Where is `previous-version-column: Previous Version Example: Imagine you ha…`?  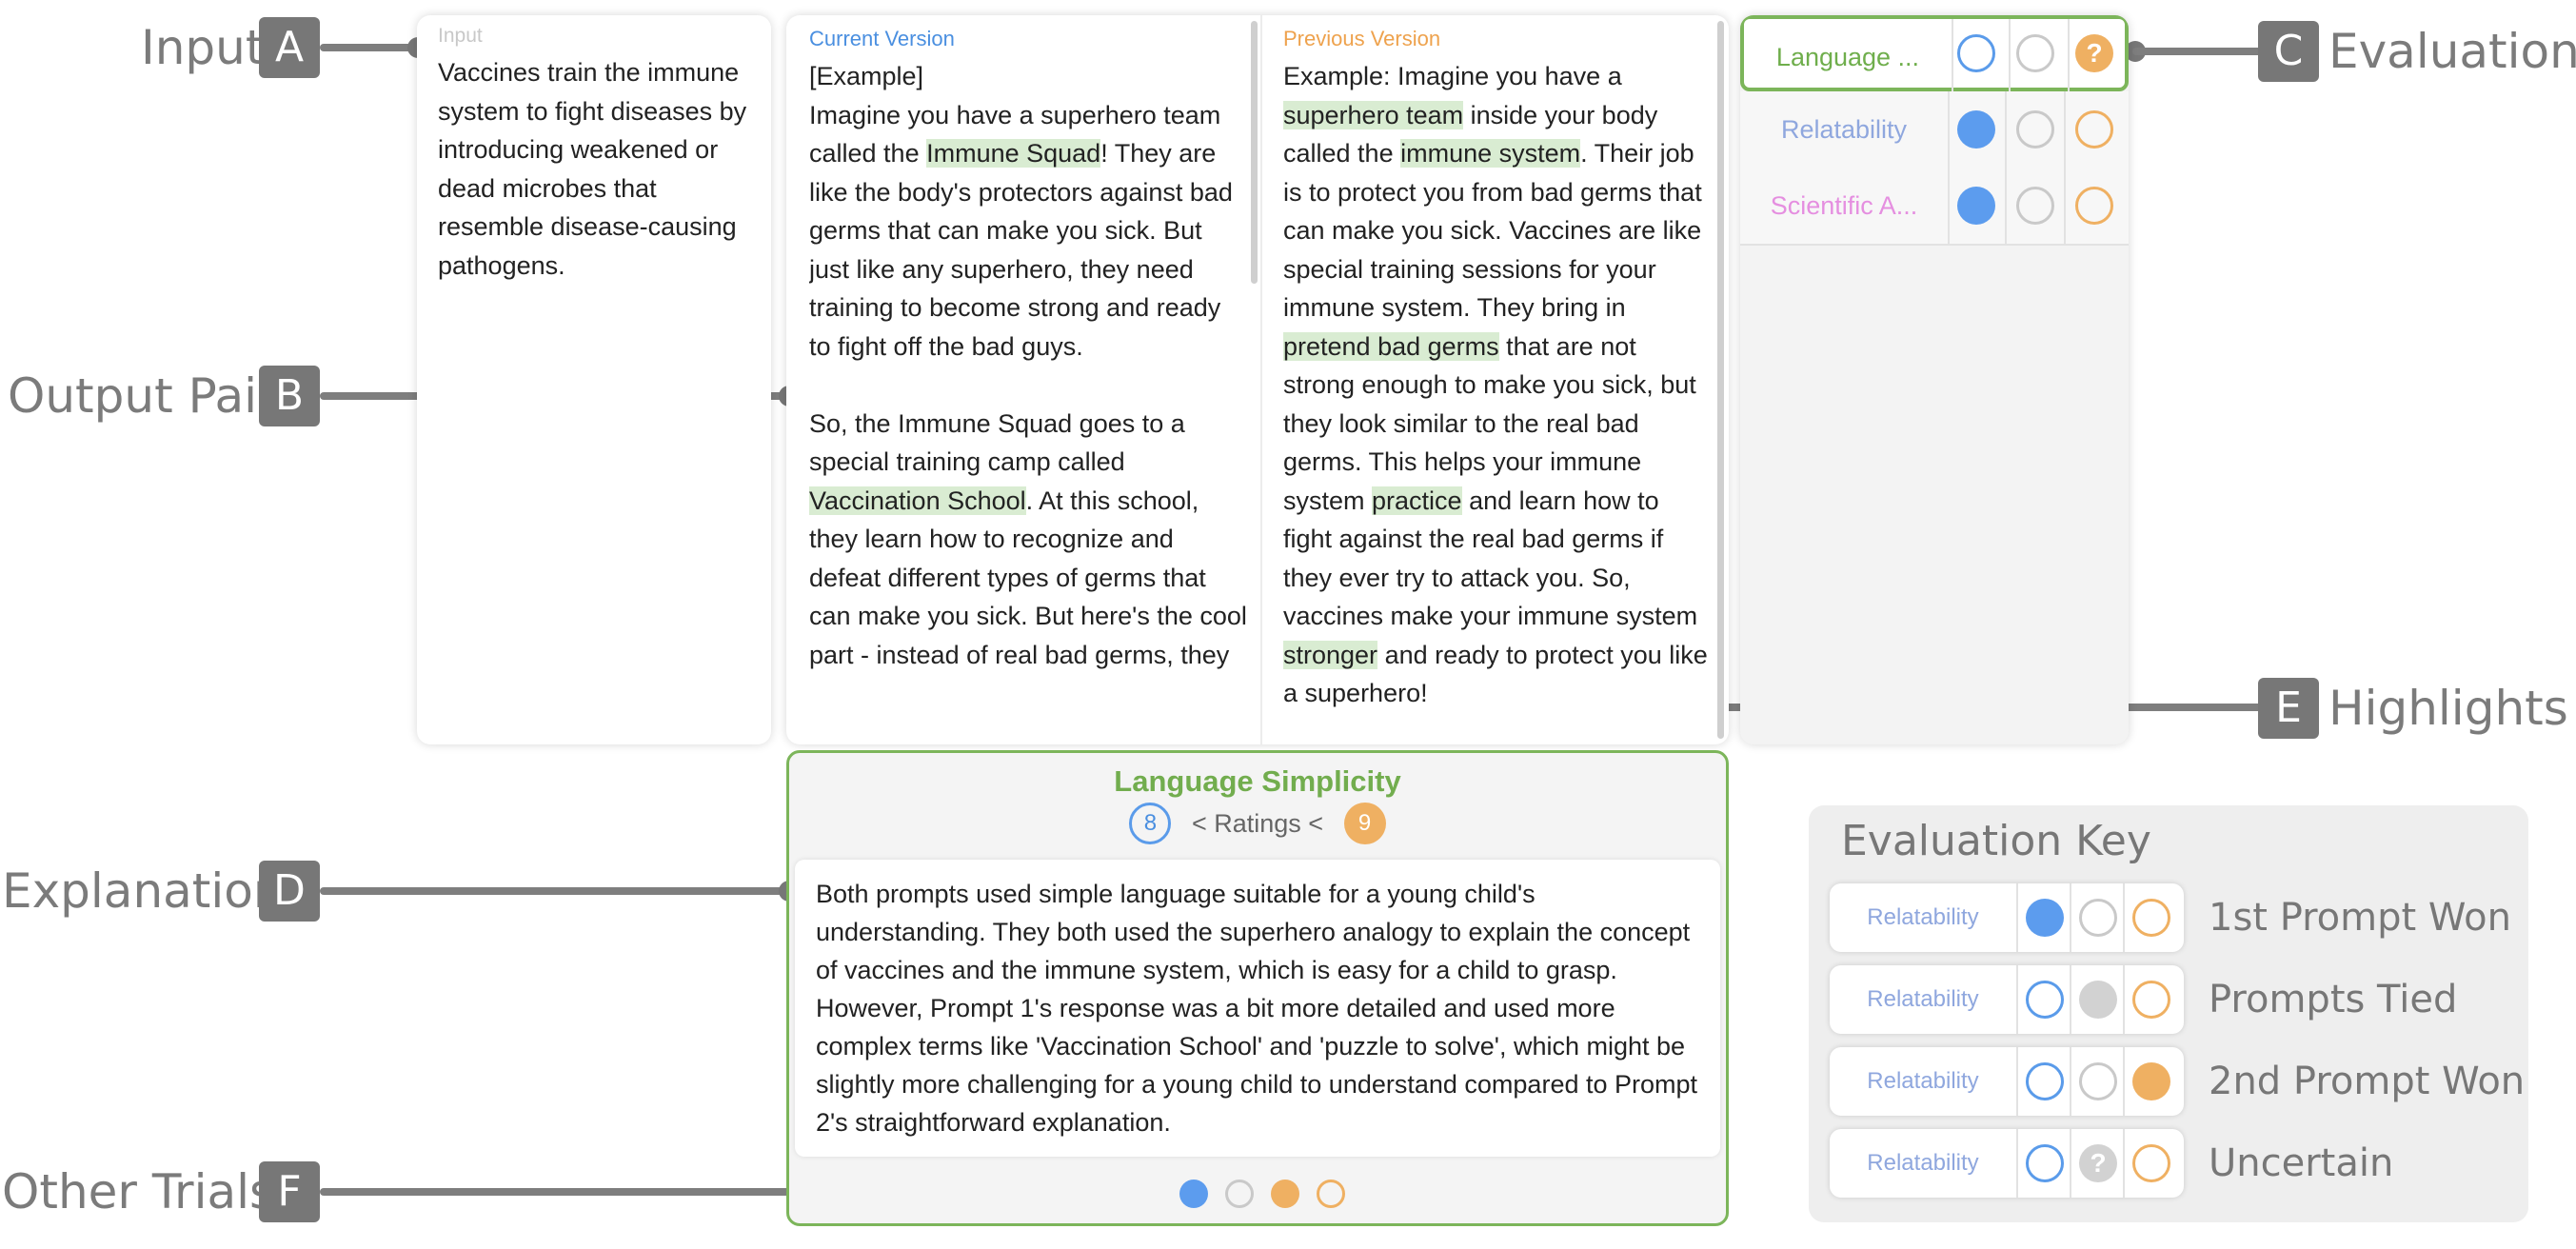
previous-version-column: Previous Version Example: Imagine you ha… is located at coordinates (1496, 386).